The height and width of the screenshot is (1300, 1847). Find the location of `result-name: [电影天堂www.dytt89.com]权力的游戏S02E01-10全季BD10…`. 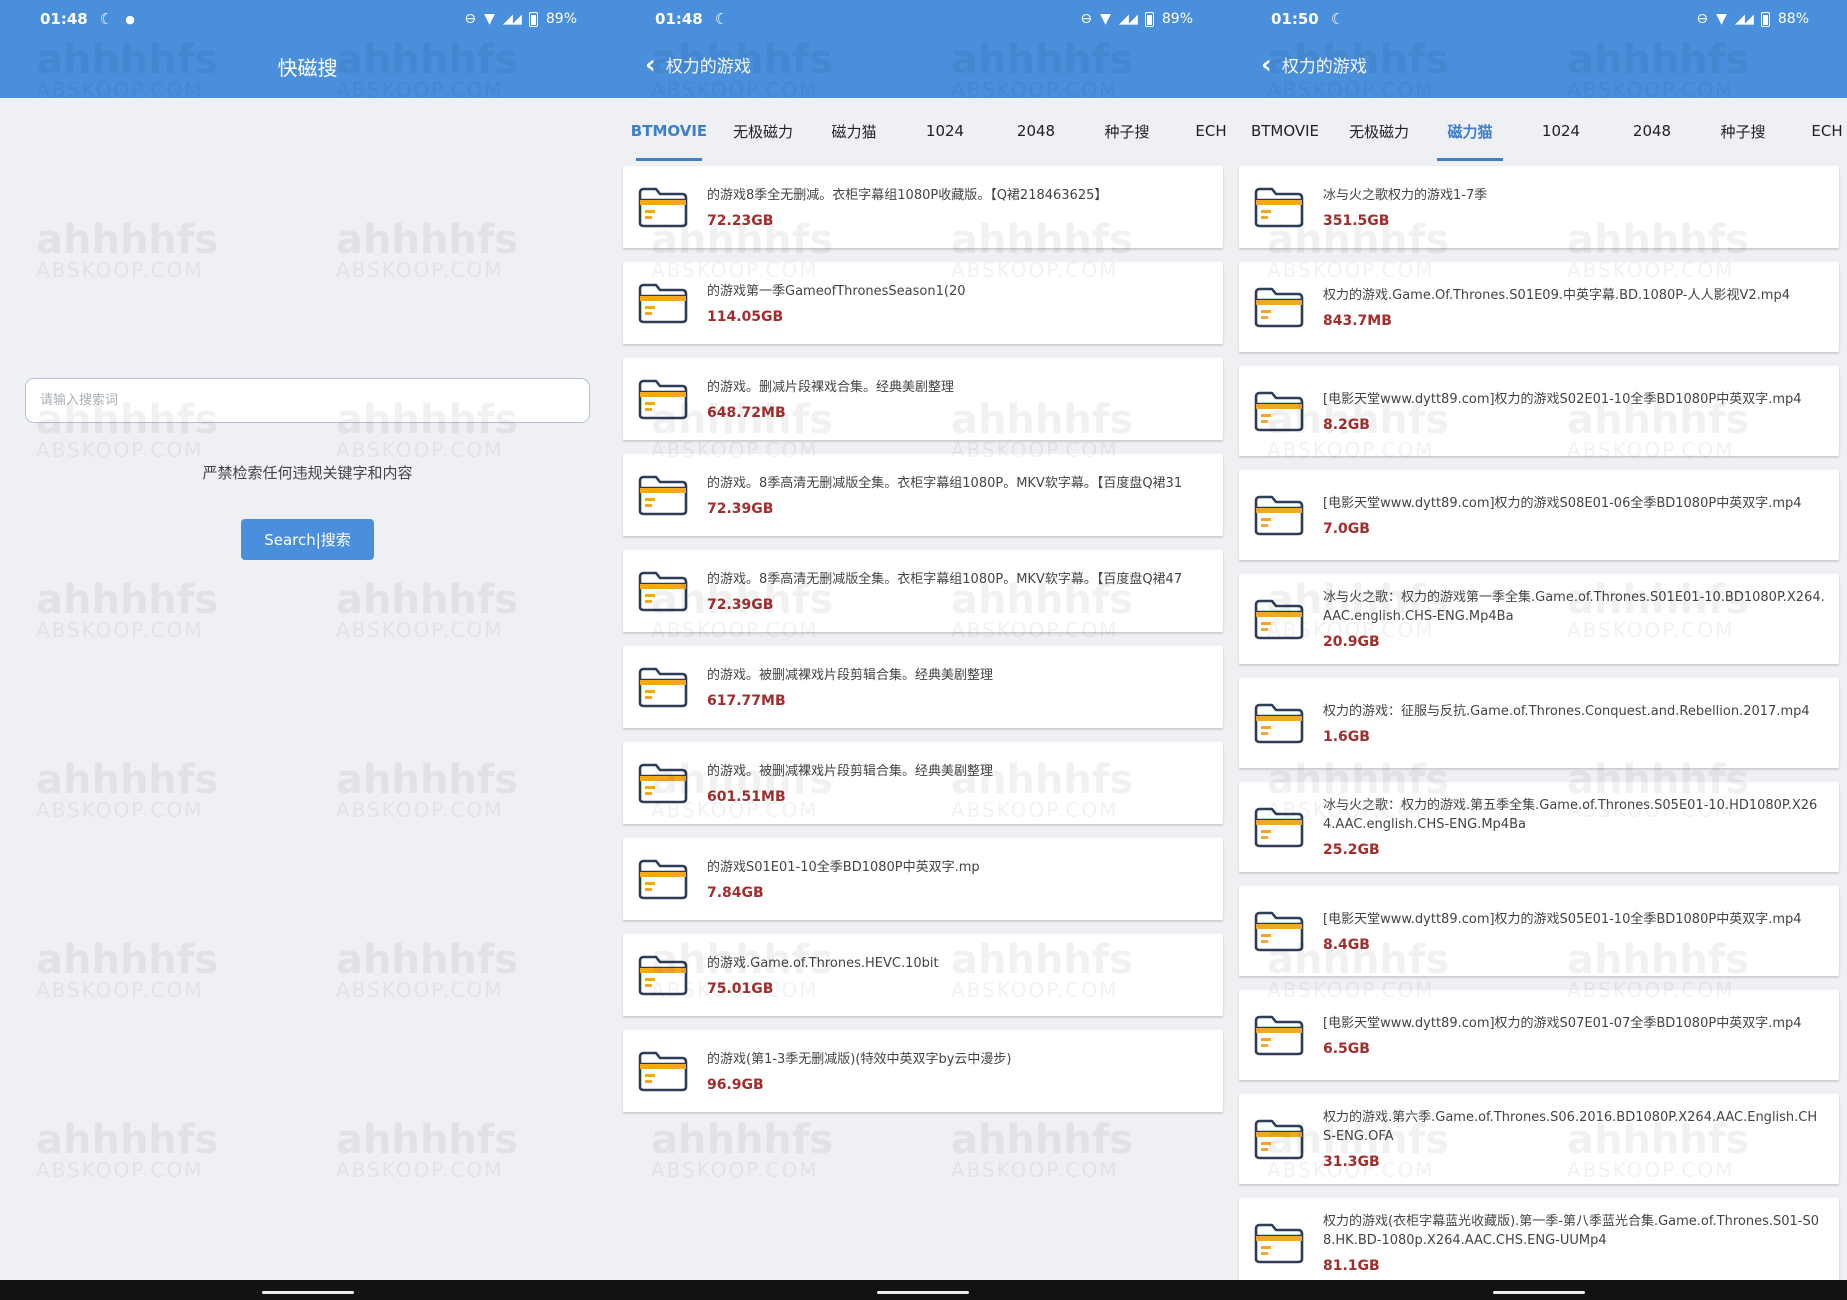

result-name: [电影天堂www.dytt89.com]权力的游戏S02E01-10全季BD10… is located at coordinates (1562, 399).